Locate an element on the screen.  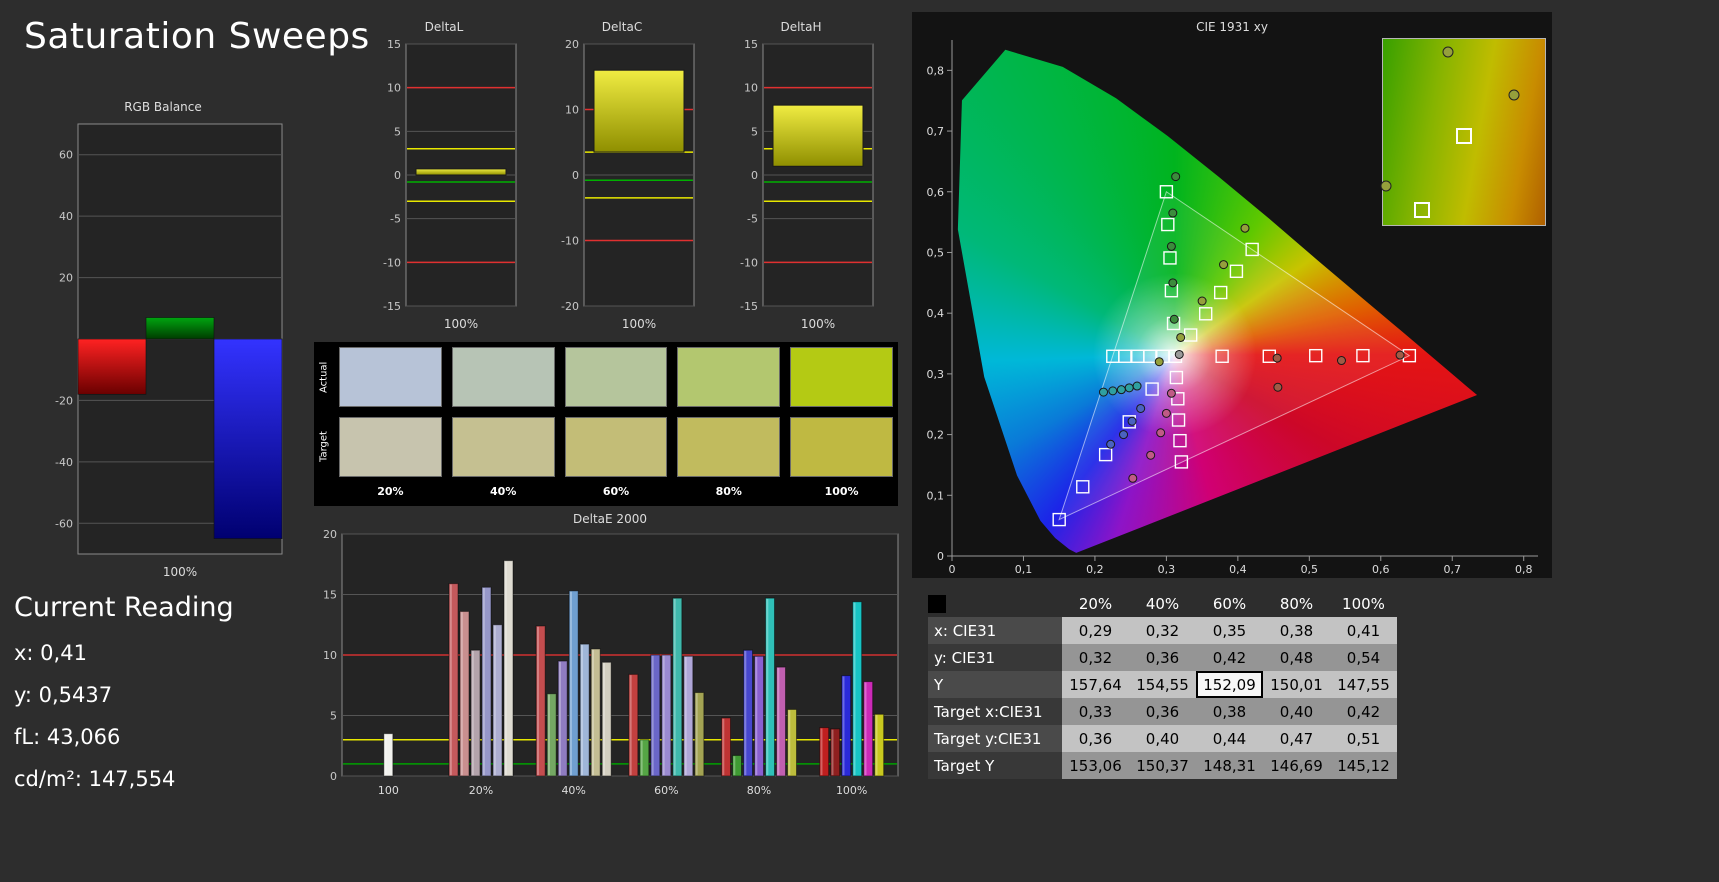
table-cell: 0,33 is located at coordinates (1095, 711).